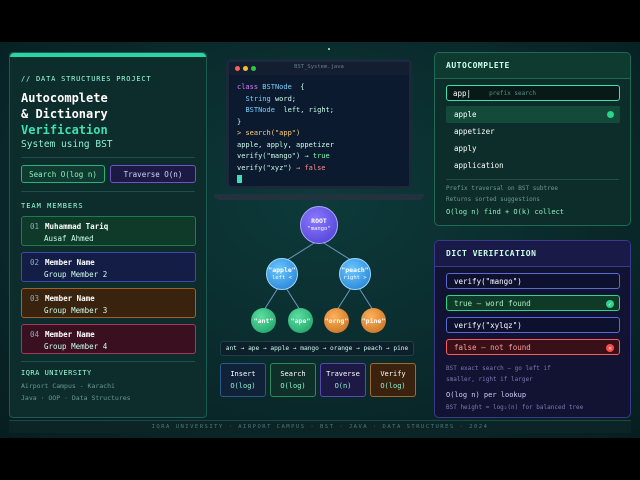 The height and width of the screenshot is (480, 640). What do you see at coordinates (76, 398) in the screenshot?
I see `tech-tags: Java · OOP · Data Structures` at bounding box center [76, 398].